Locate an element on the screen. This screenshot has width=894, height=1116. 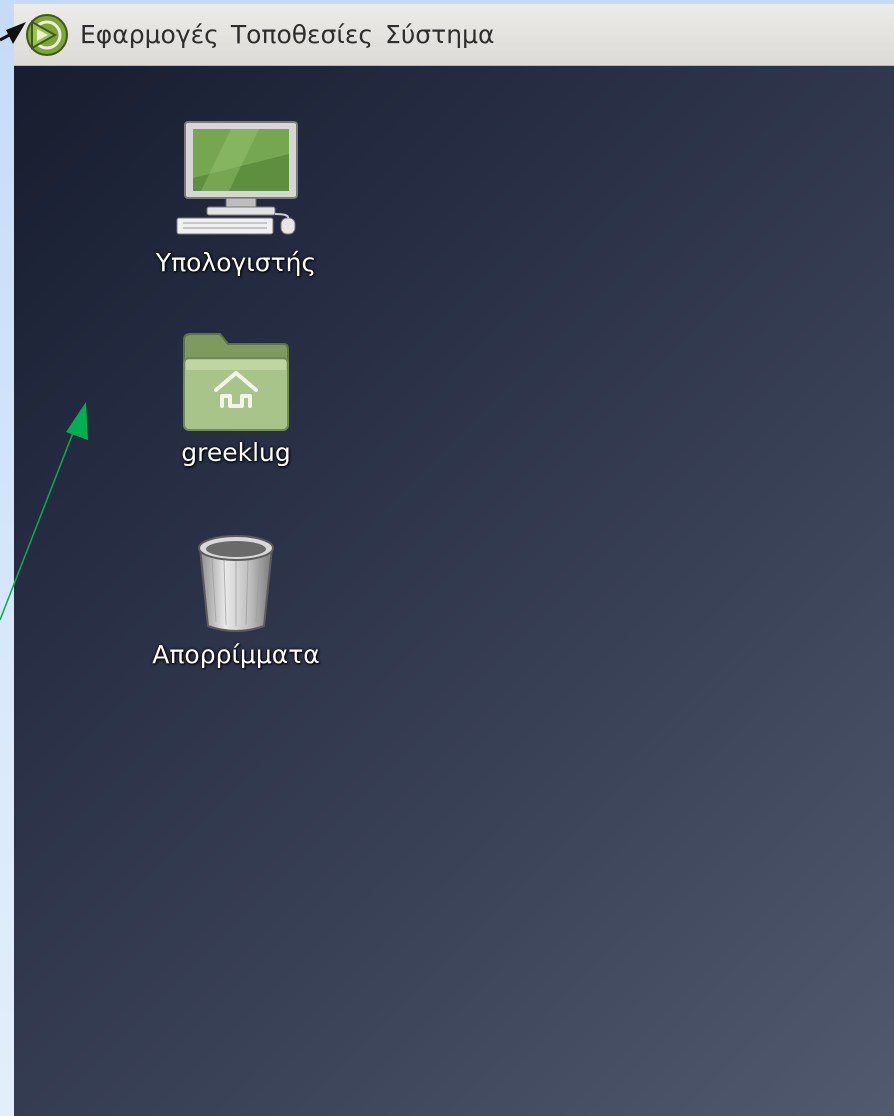
computer-icon is located at coordinates (236, 180).